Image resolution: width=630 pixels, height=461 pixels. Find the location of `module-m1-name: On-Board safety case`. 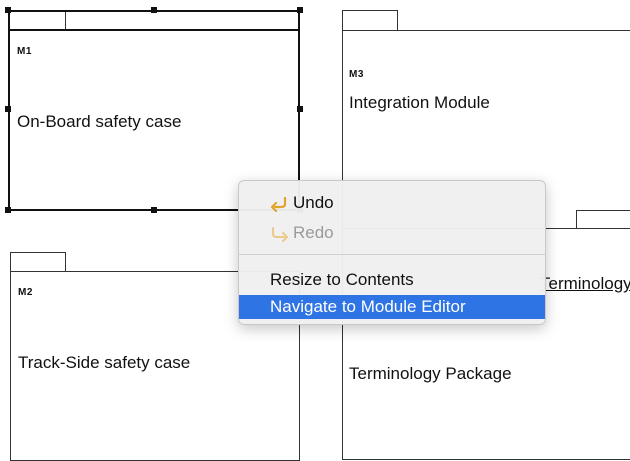

module-m1-name: On-Board safety case is located at coordinates (99, 121).